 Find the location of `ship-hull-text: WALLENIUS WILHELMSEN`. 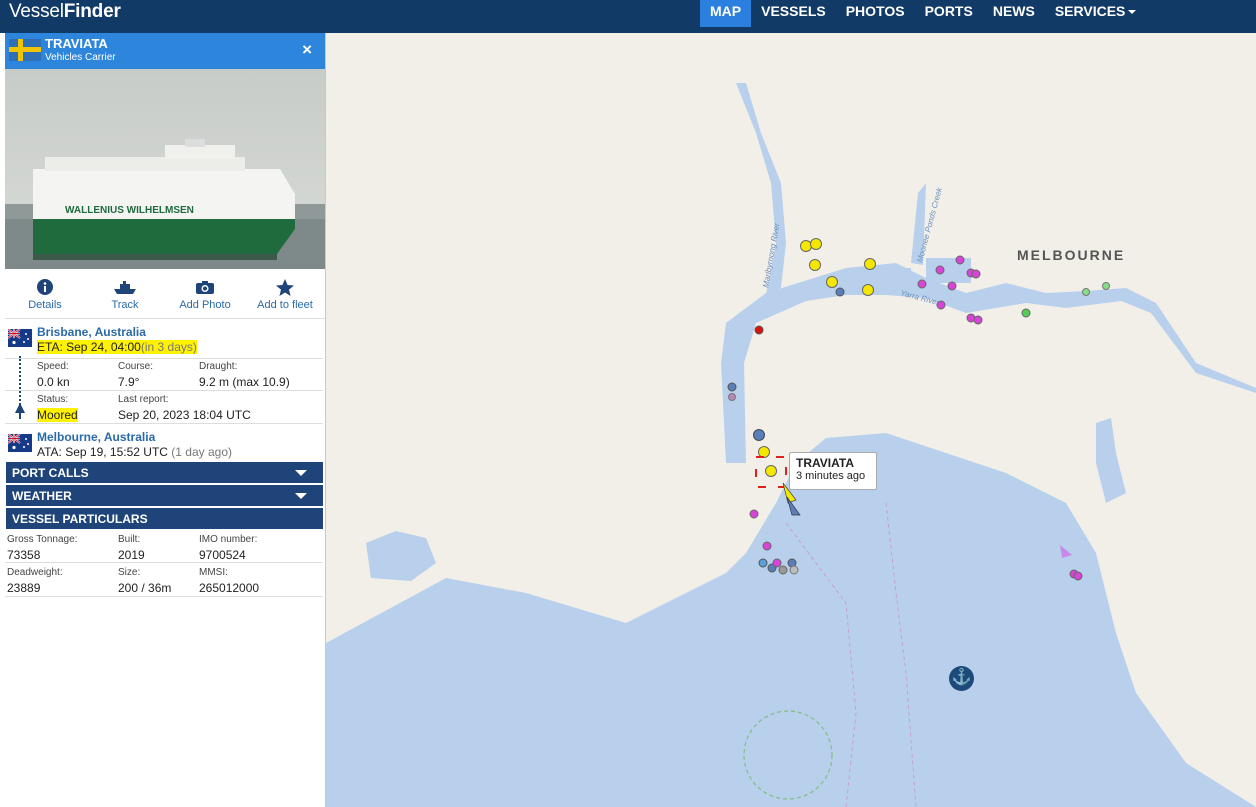

ship-hull-text: WALLENIUS WILHELMSEN is located at coordinates (129, 210).